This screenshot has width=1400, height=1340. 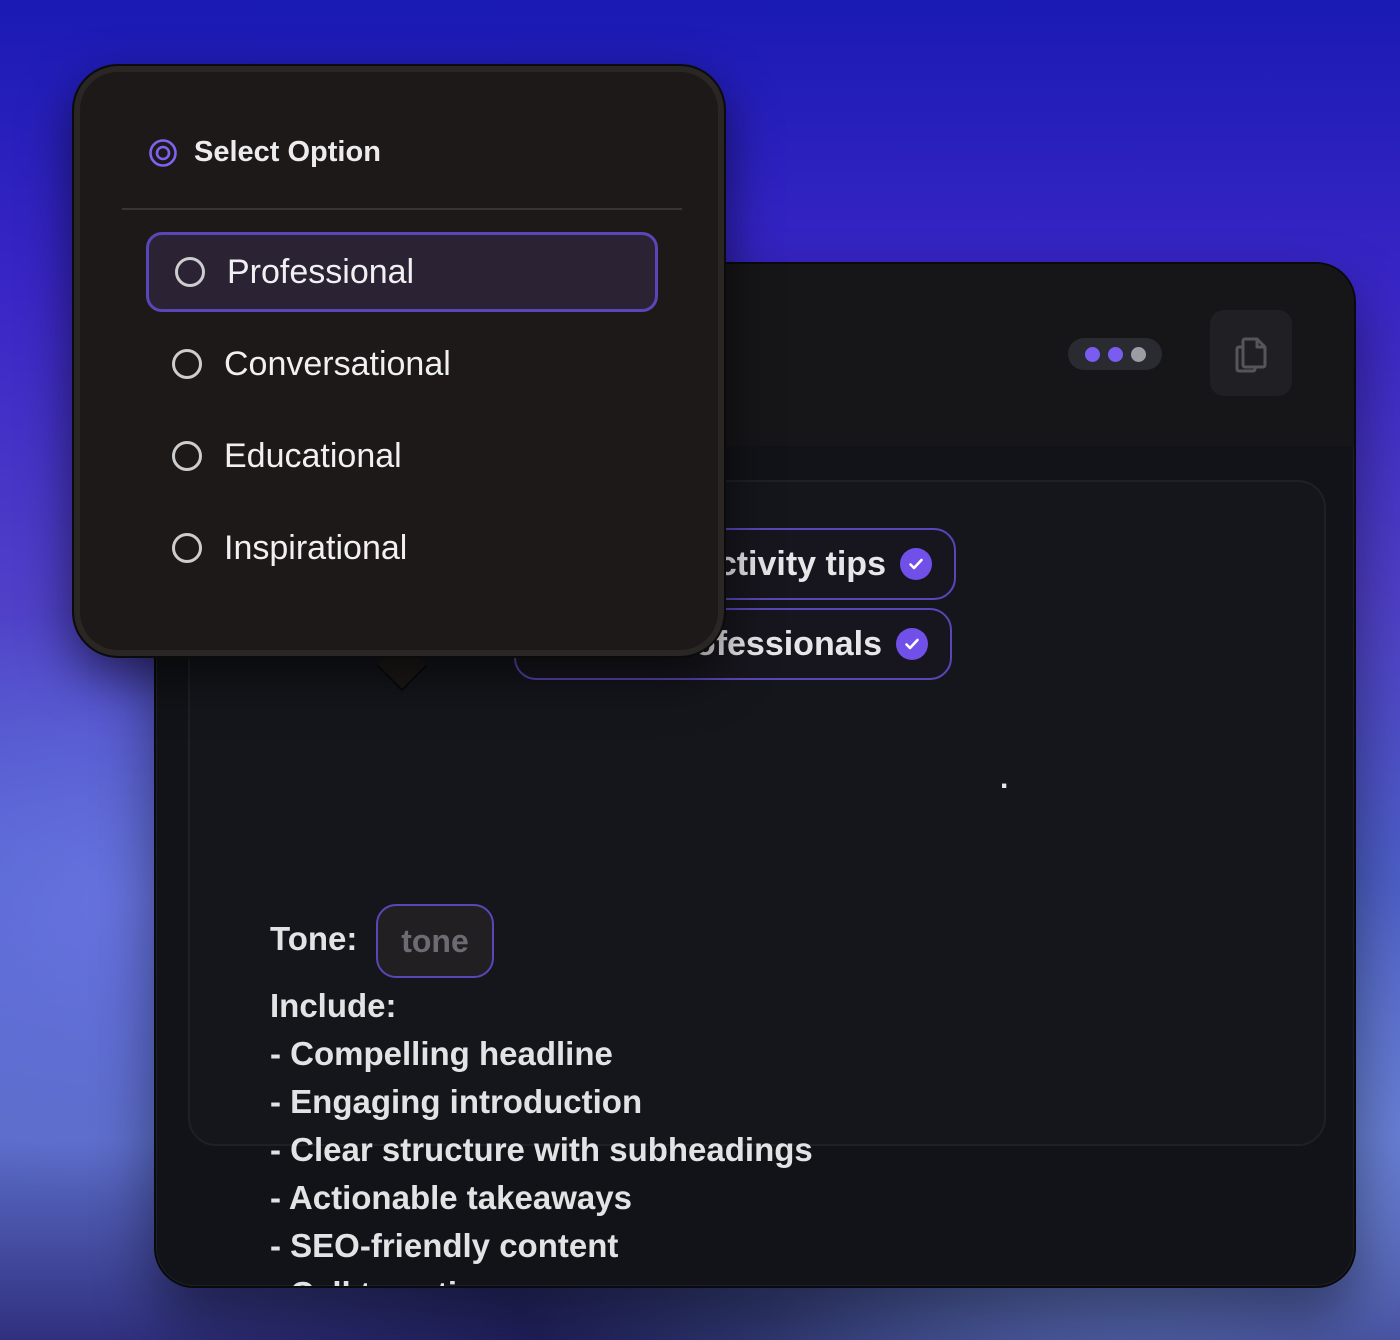 I want to click on copy-button, so click(x=1251, y=353).